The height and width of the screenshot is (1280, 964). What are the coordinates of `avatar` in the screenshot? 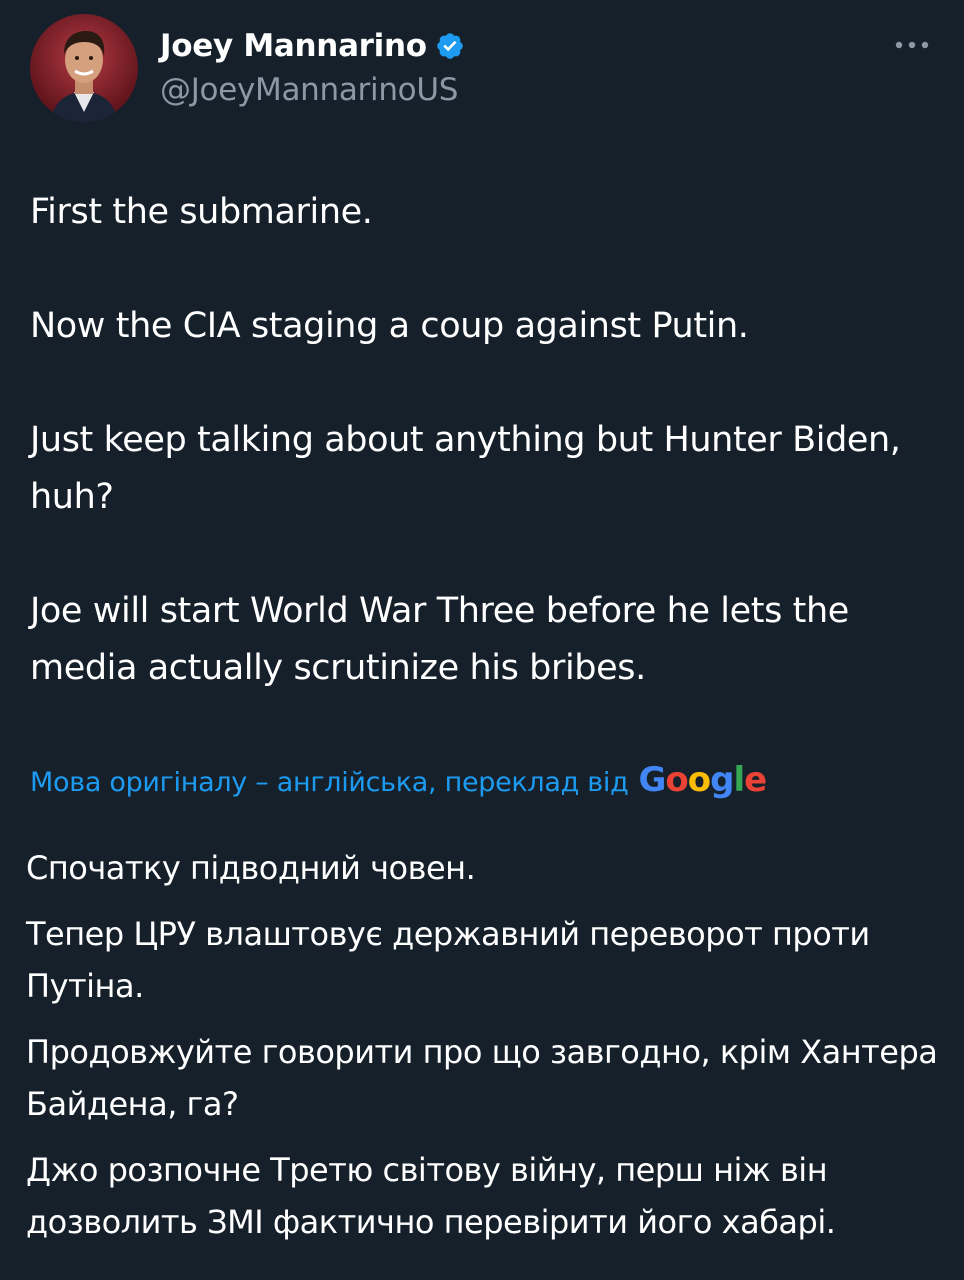 It's located at (84, 68).